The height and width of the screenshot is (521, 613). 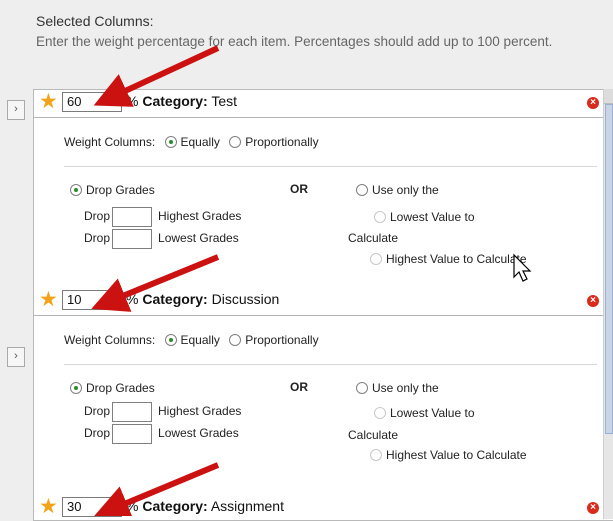 What do you see at coordinates (224, 101) in the screenshot?
I see `category-name: Test` at bounding box center [224, 101].